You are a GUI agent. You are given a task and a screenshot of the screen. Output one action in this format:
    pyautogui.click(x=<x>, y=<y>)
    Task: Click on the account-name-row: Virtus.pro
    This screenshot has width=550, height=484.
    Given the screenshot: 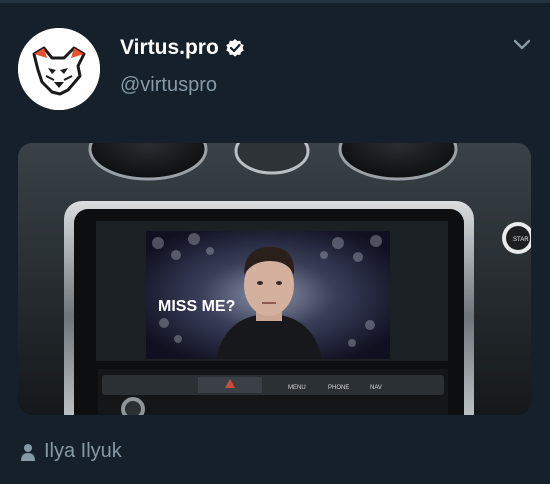 What is the action you would take?
    pyautogui.click(x=182, y=48)
    